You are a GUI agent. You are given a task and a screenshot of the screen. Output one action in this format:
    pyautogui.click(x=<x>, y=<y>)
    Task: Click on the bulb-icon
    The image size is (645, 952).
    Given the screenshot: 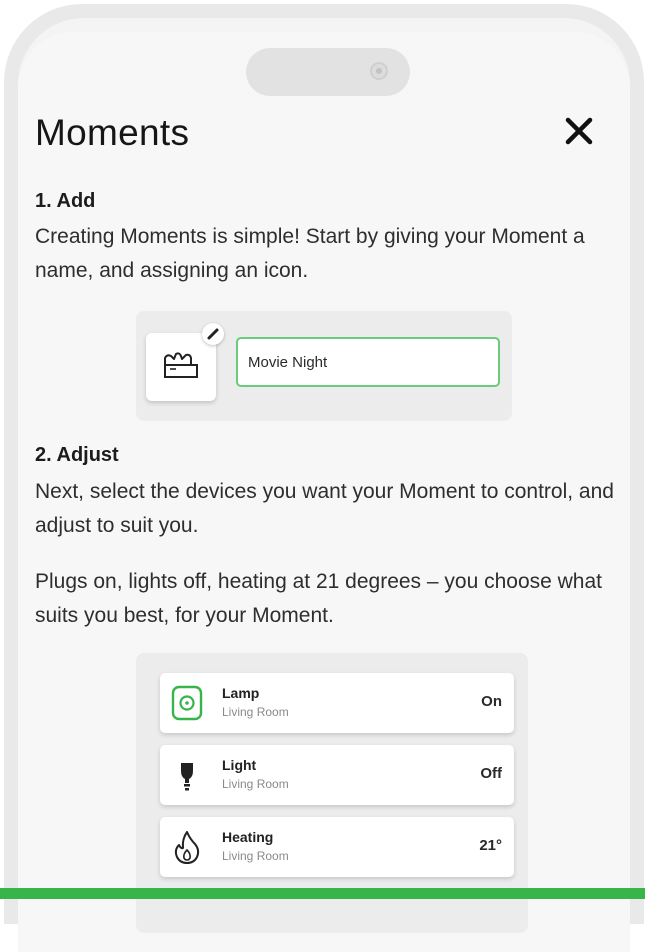 What is the action you would take?
    pyautogui.click(x=187, y=777)
    